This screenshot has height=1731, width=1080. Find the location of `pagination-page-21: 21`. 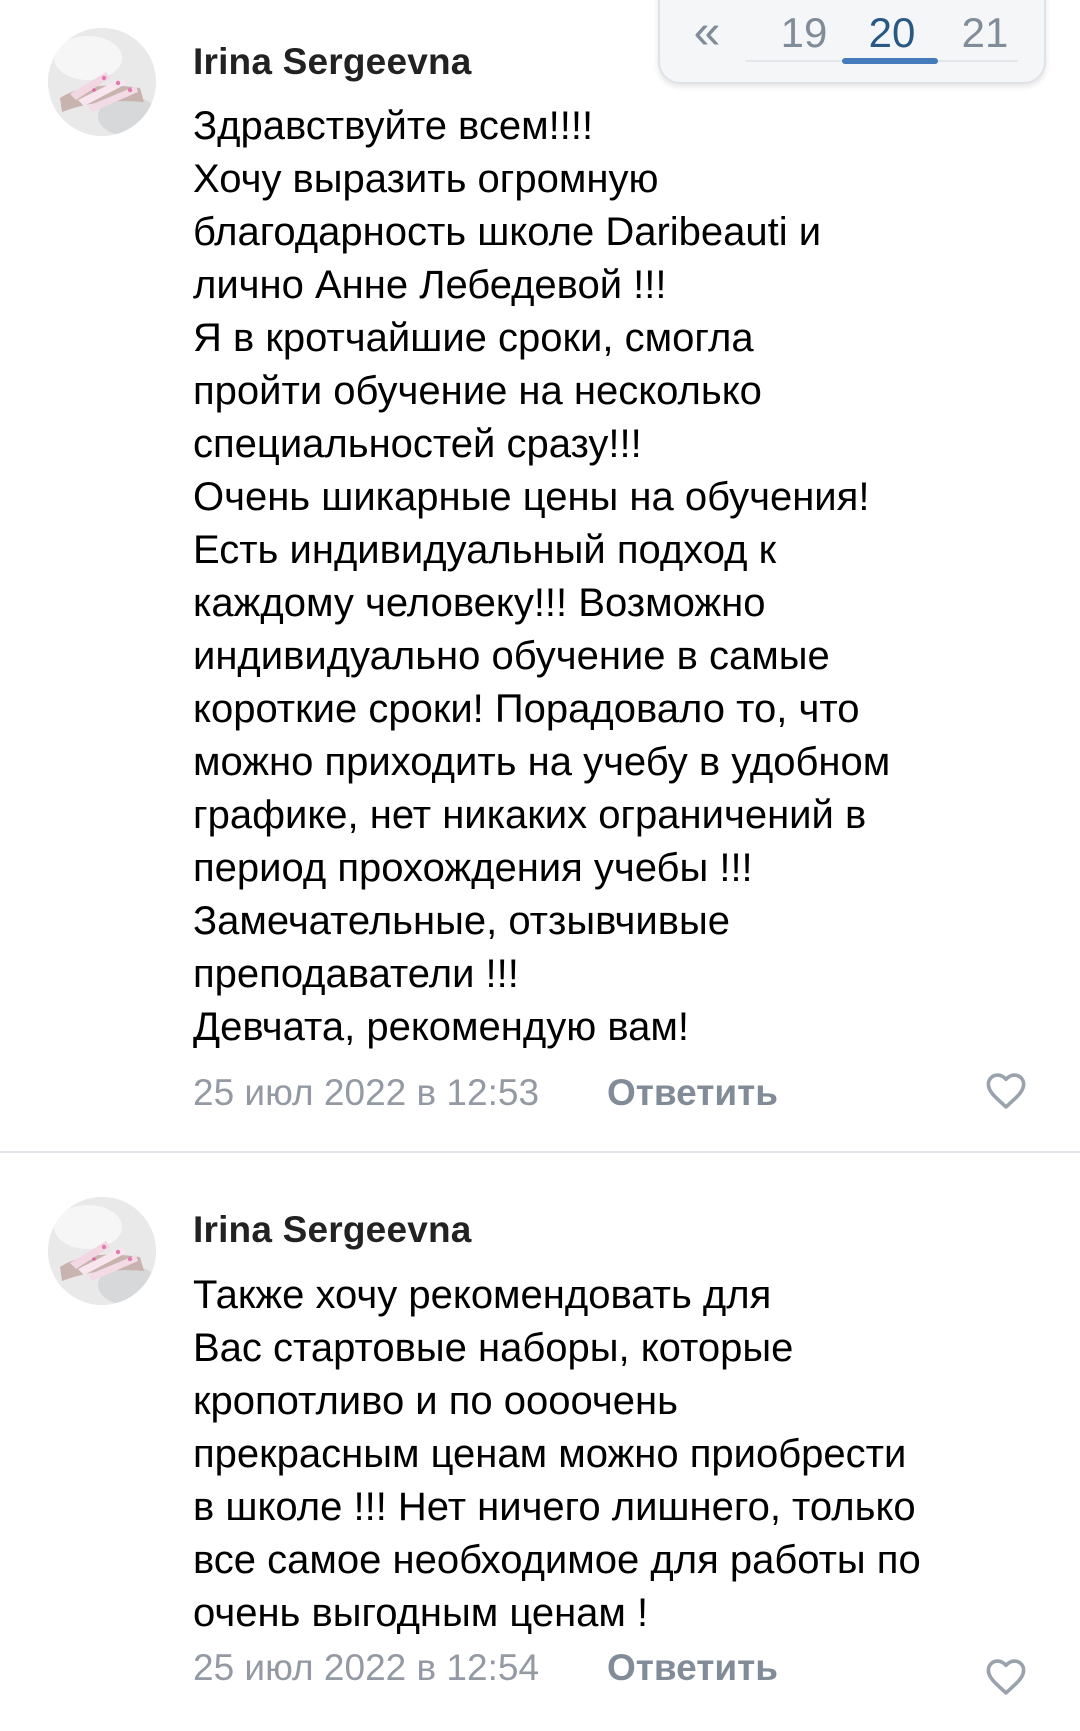

pagination-page-21: 21 is located at coordinates (985, 33).